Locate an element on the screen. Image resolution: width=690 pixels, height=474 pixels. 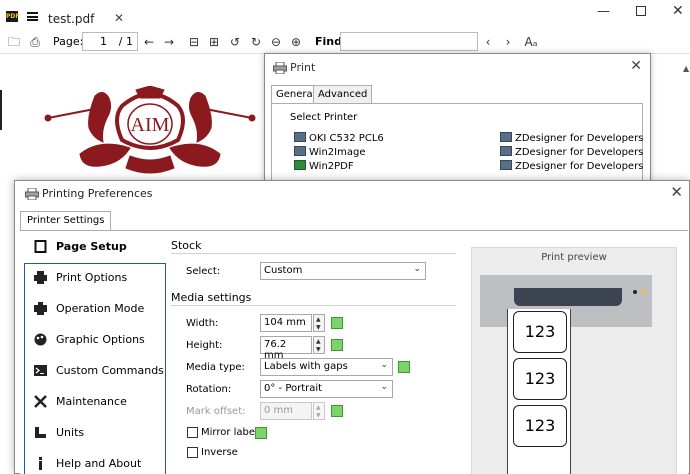
maximize-icon is located at coordinates (641, 11).